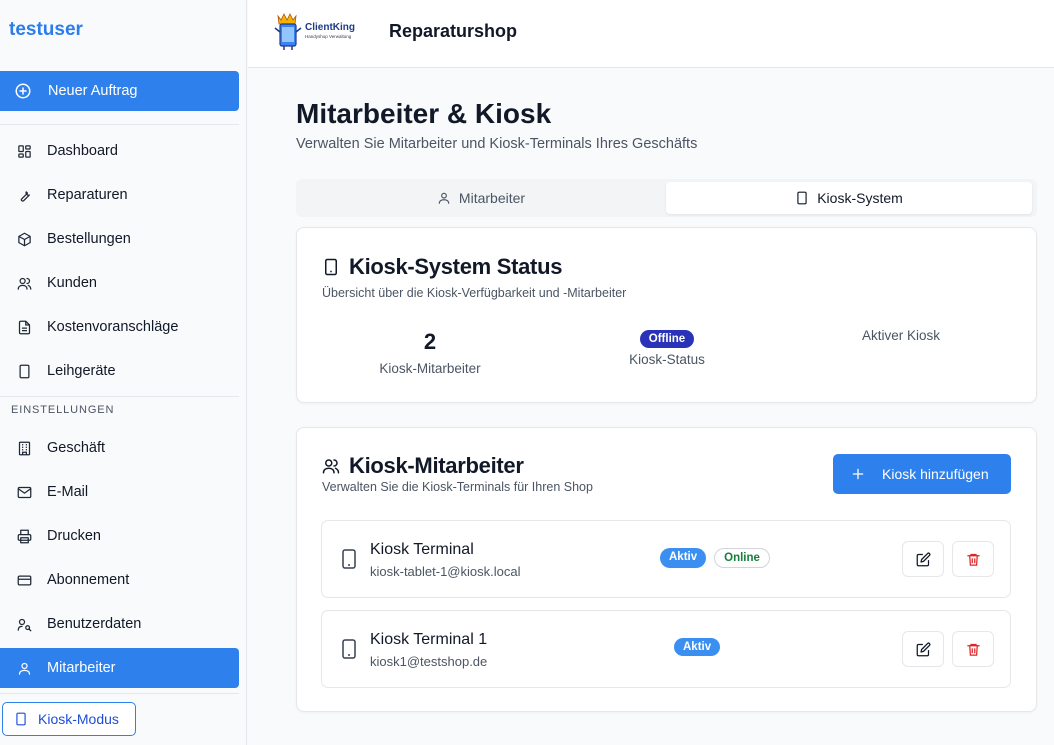  I want to click on sidebar-item-benutzerdaten: Benutzerdaten, so click(119, 624).